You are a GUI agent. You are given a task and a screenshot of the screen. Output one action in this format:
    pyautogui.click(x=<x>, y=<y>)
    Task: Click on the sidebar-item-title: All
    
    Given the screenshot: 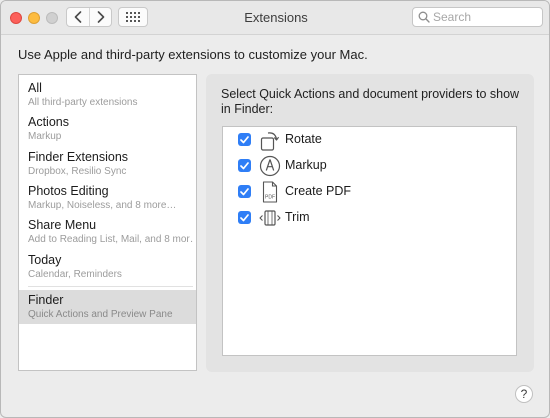 What is the action you would take?
    pyautogui.click(x=35, y=88)
    